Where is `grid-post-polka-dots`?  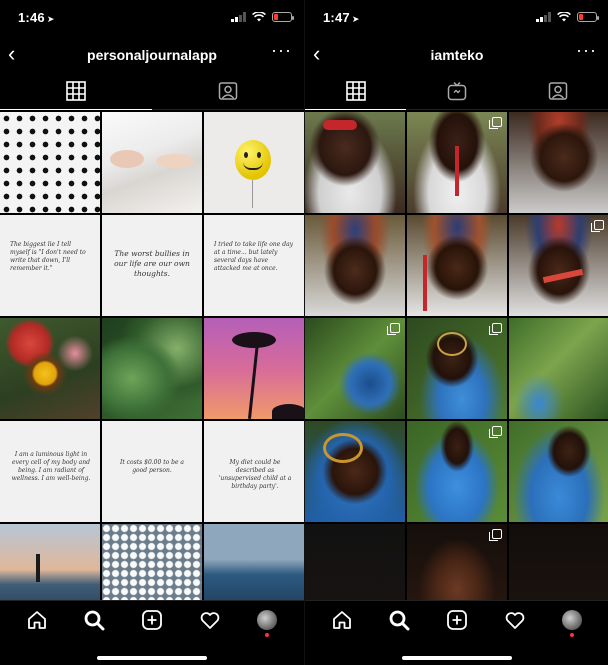
grid-post-polka-dots is located at coordinates (50, 162).